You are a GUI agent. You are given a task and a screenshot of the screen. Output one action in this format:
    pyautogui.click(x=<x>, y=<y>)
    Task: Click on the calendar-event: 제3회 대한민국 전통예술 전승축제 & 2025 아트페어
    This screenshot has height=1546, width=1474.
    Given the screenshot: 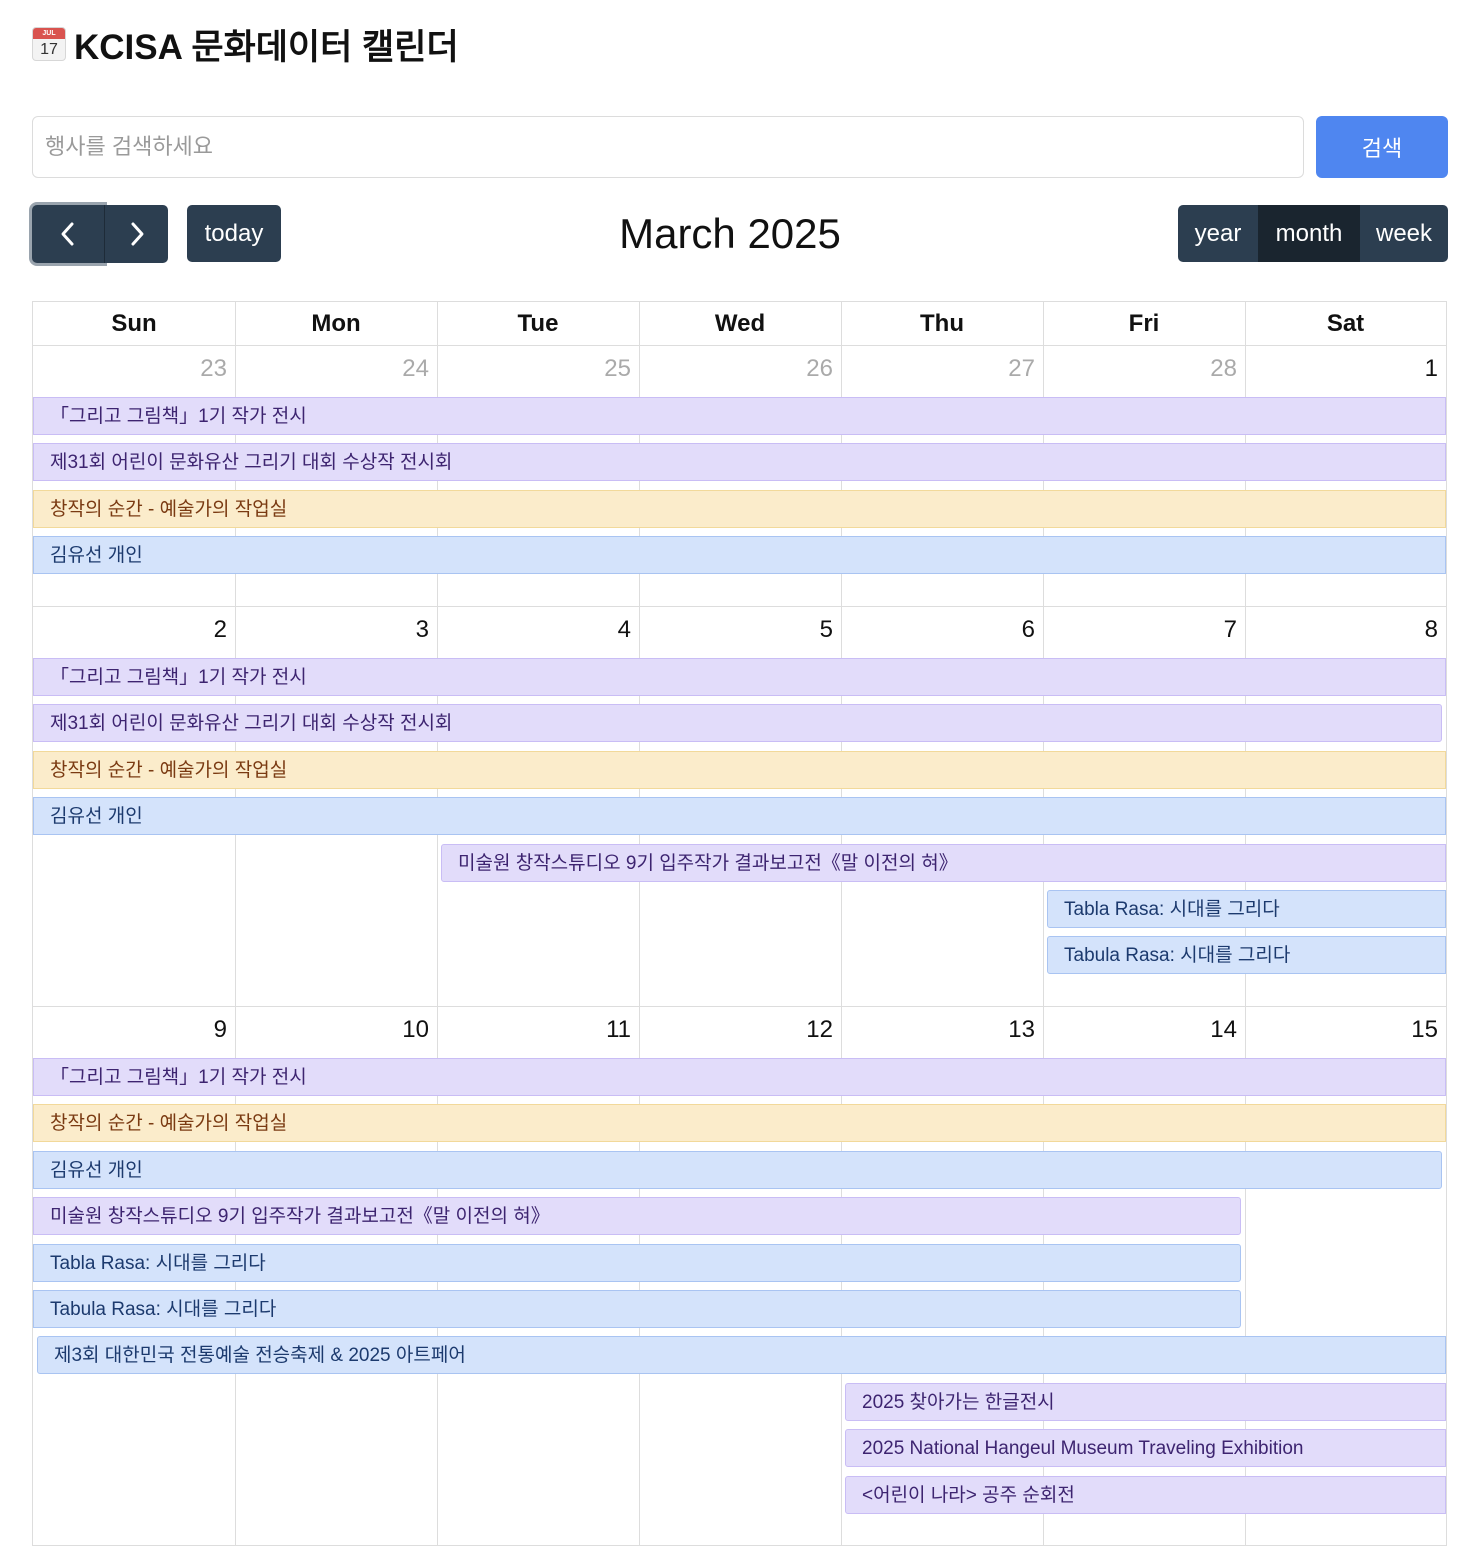 What is the action you would take?
    pyautogui.click(x=741, y=1355)
    